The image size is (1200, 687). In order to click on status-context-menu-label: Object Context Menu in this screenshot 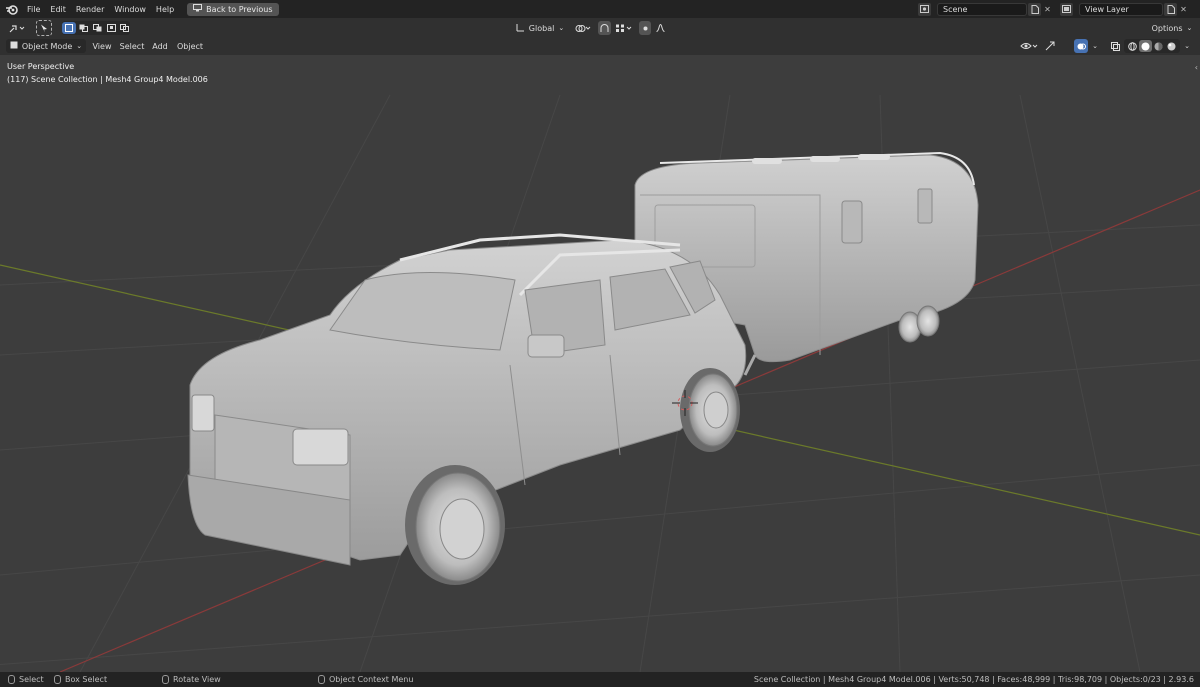, I will do `click(371, 679)`.